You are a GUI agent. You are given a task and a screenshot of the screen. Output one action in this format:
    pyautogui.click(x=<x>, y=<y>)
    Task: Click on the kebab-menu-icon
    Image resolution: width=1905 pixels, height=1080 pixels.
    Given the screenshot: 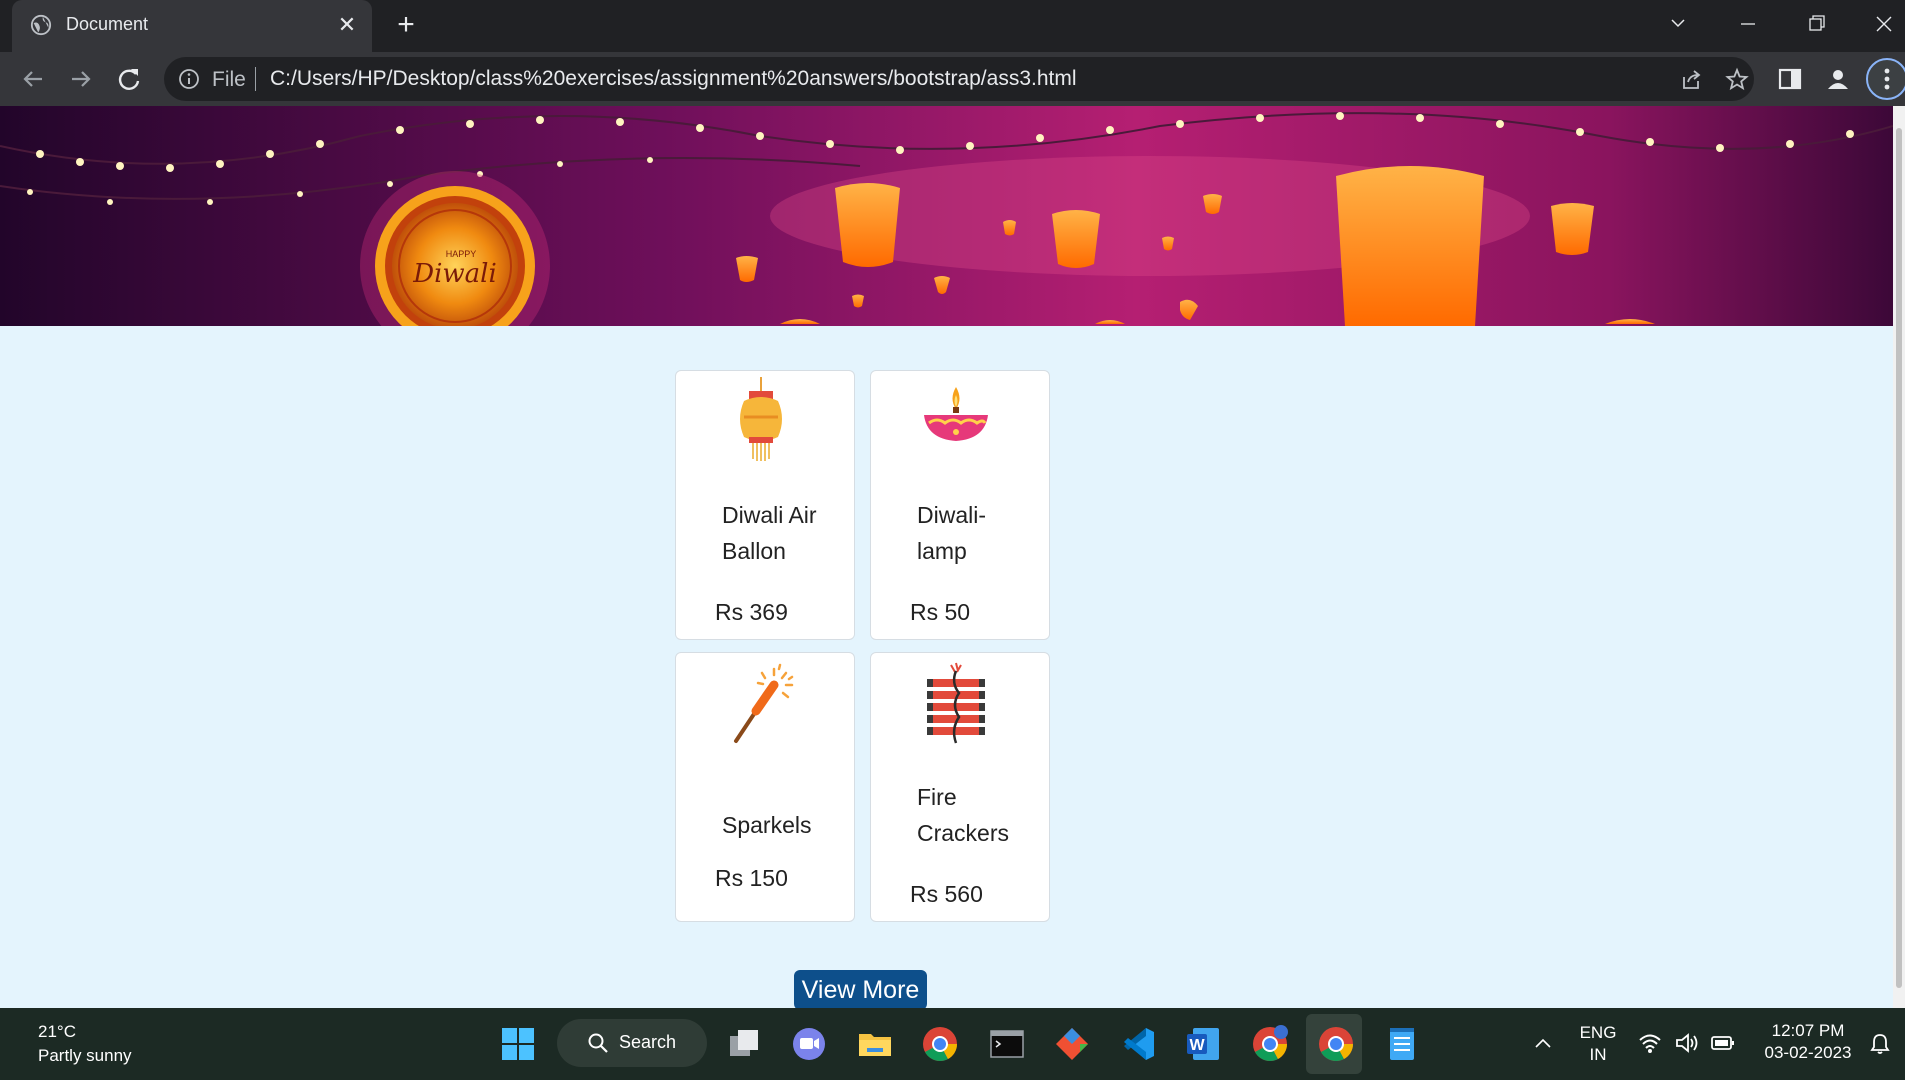 What is the action you would take?
    pyautogui.click(x=1887, y=79)
    